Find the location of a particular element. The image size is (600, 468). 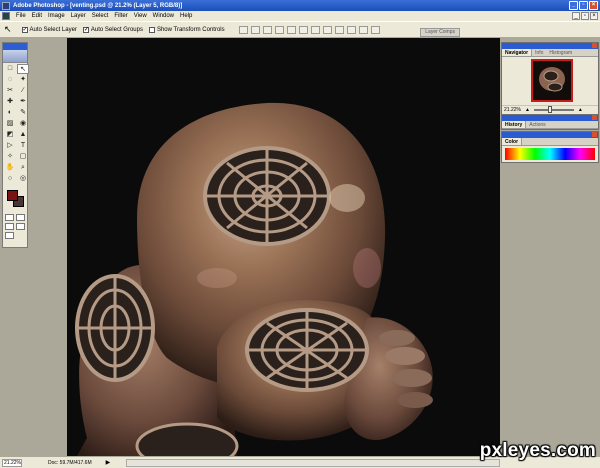

history-panel-header is located at coordinates (550, 118).